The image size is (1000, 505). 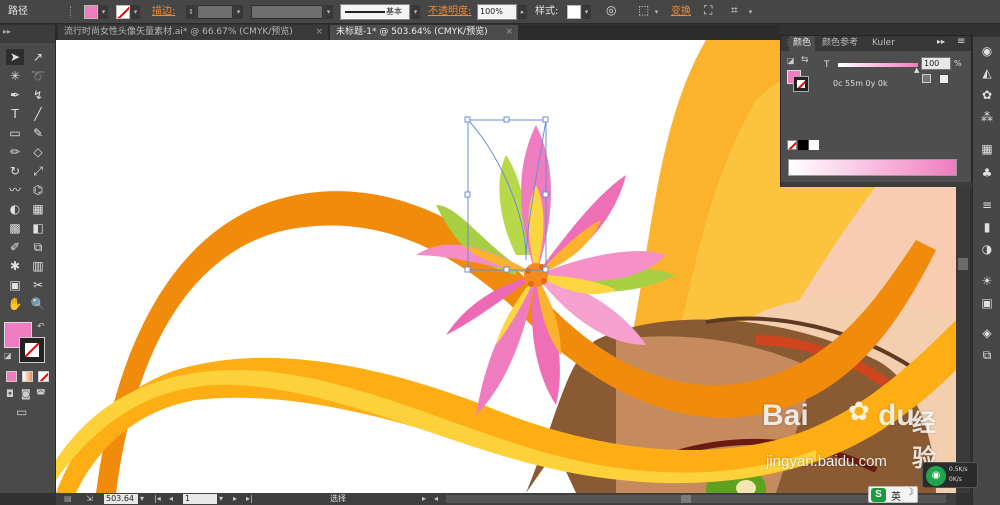 I want to click on moon-icon: ☽, so click(x=909, y=492).